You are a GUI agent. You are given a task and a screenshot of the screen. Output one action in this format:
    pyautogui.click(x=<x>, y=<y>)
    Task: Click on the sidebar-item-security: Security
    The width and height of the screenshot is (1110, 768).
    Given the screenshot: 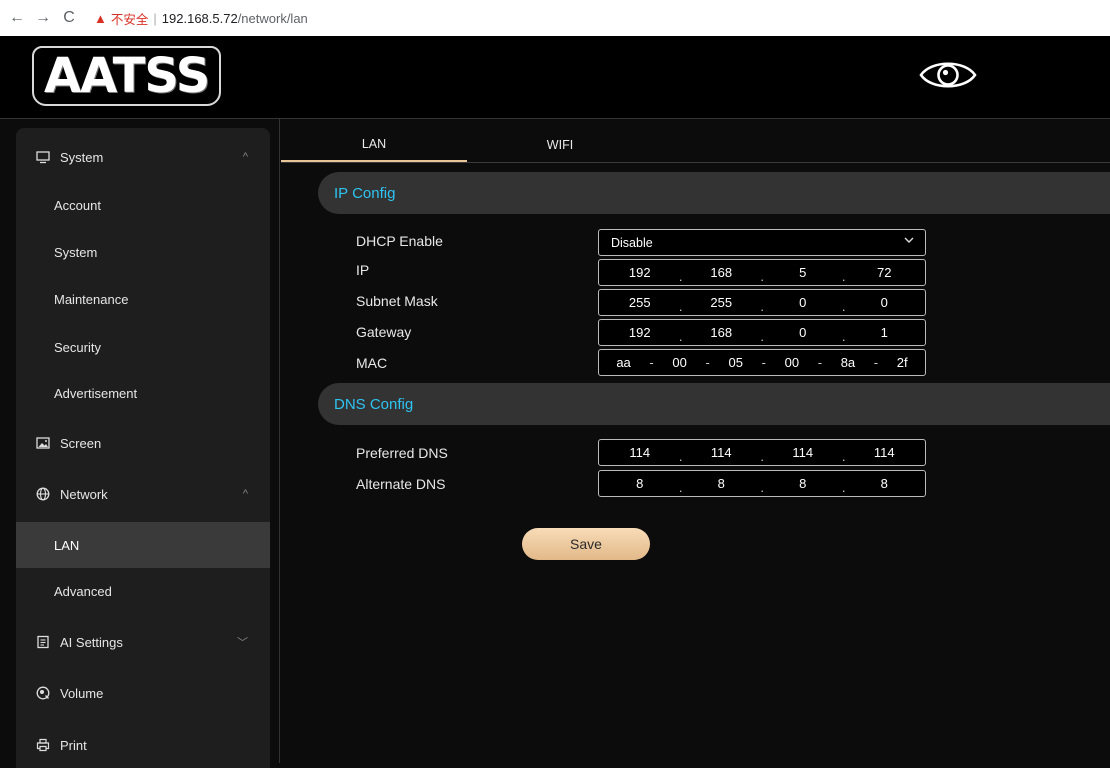 What is the action you would take?
    pyautogui.click(x=143, y=347)
    